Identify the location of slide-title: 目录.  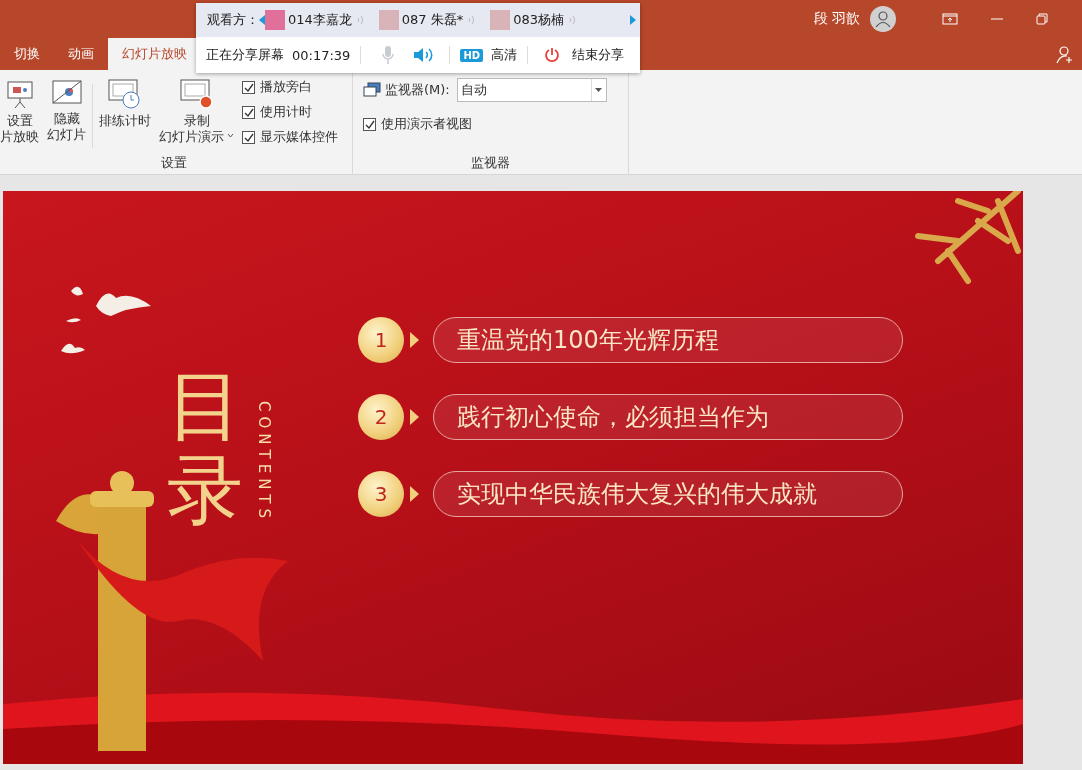
(205, 447).